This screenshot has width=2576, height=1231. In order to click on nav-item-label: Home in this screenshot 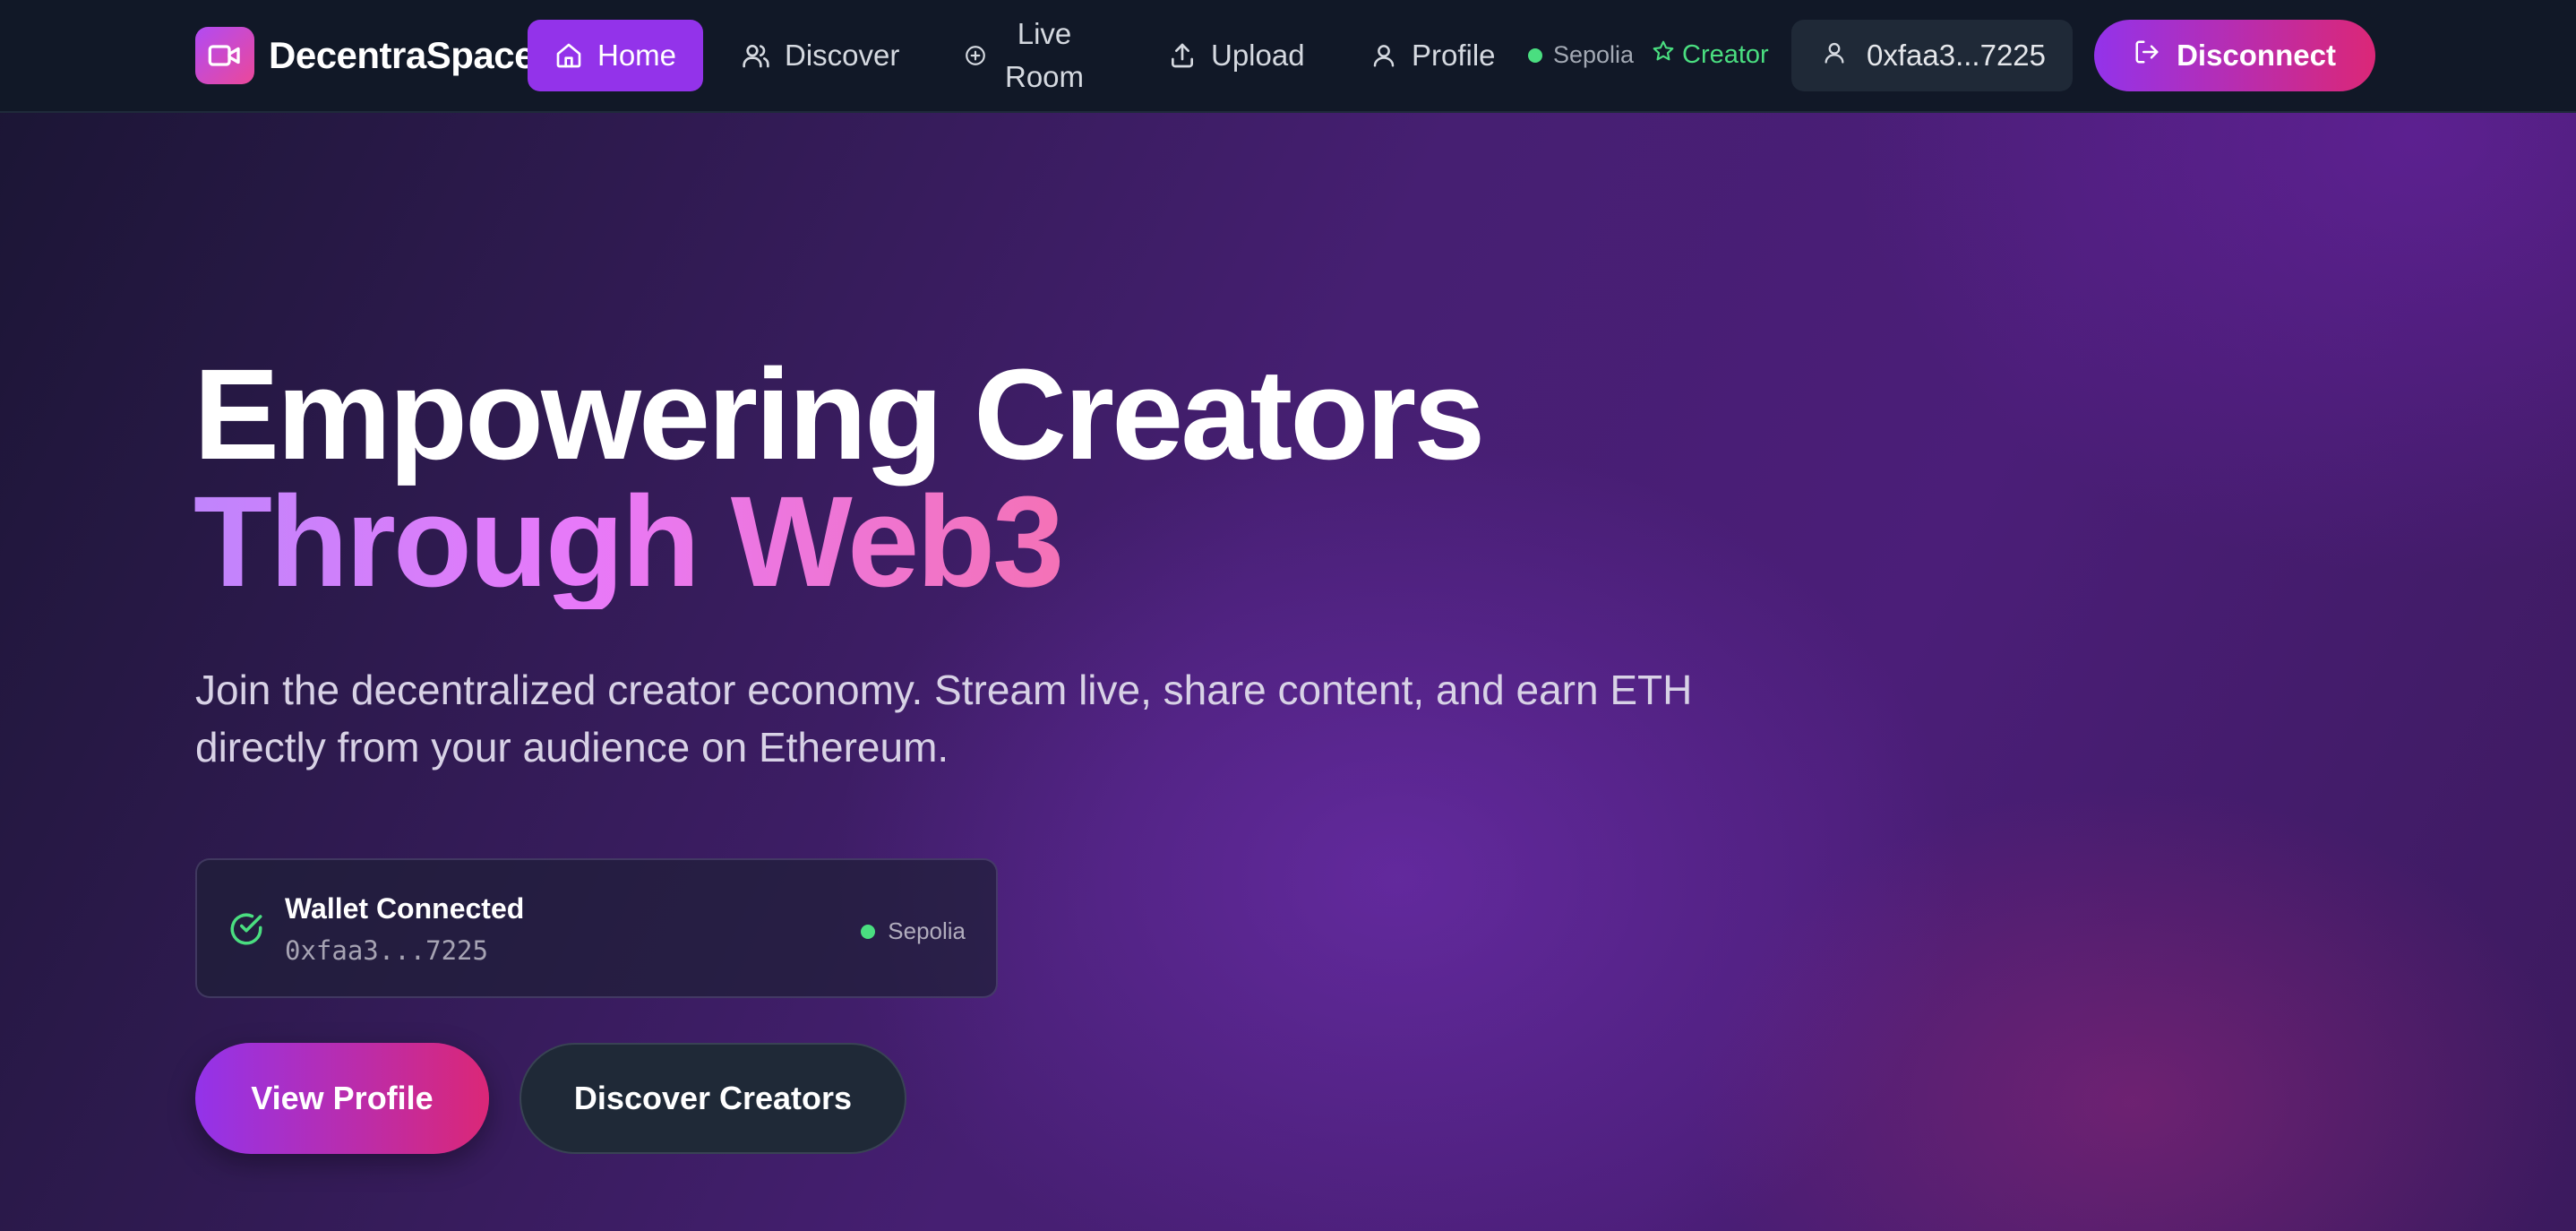, I will do `click(637, 55)`.